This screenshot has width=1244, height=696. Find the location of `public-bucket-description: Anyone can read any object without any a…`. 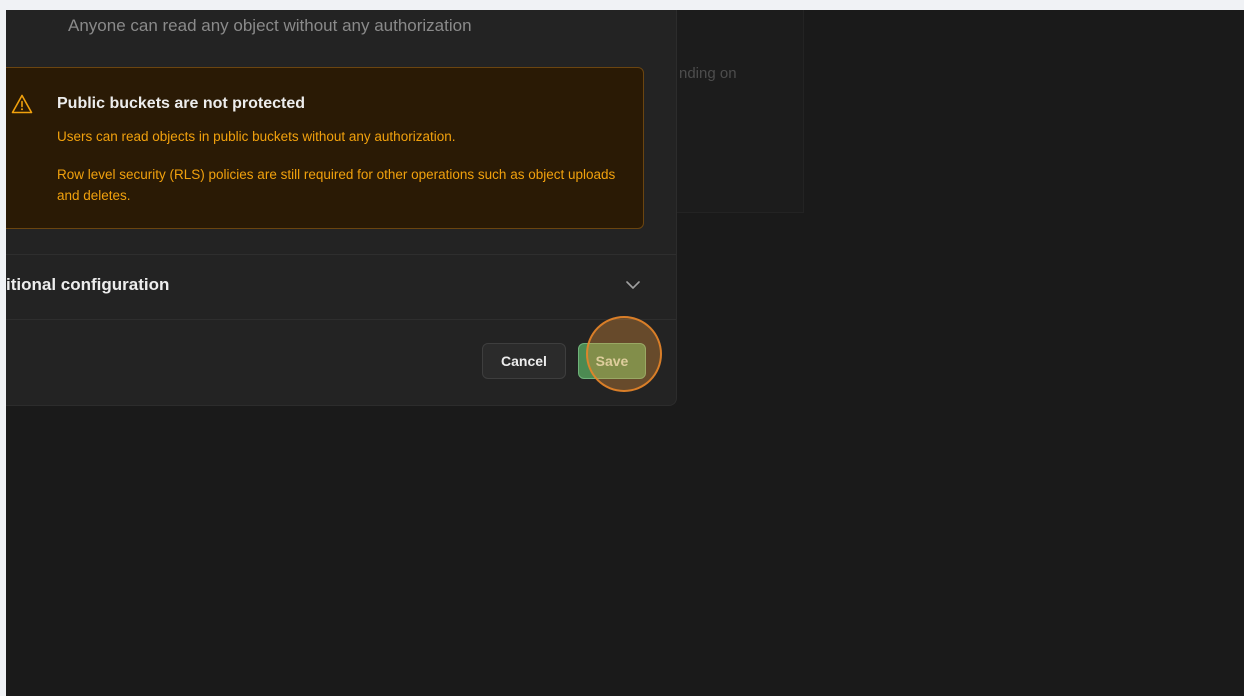

public-bucket-description: Anyone can read any object without any a… is located at coordinates (270, 25).